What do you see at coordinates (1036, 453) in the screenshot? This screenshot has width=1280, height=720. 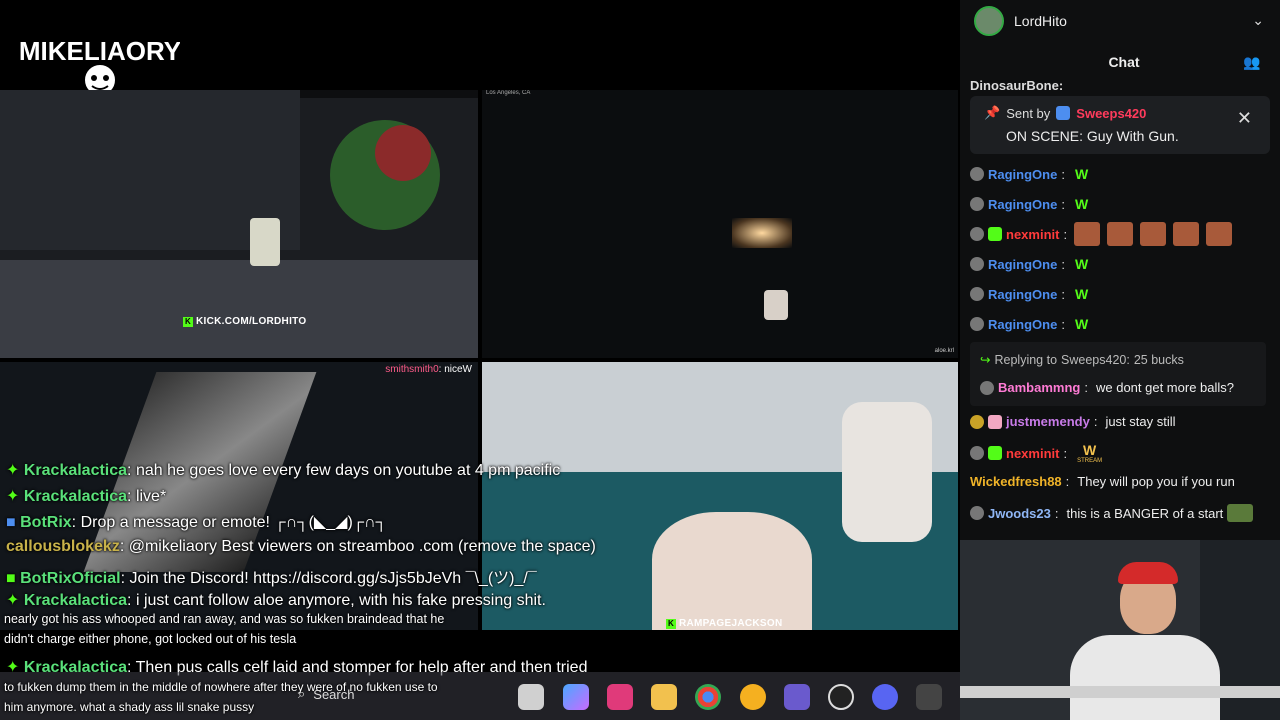 I see `chat-message: nexminit: W STREAM` at bounding box center [1036, 453].